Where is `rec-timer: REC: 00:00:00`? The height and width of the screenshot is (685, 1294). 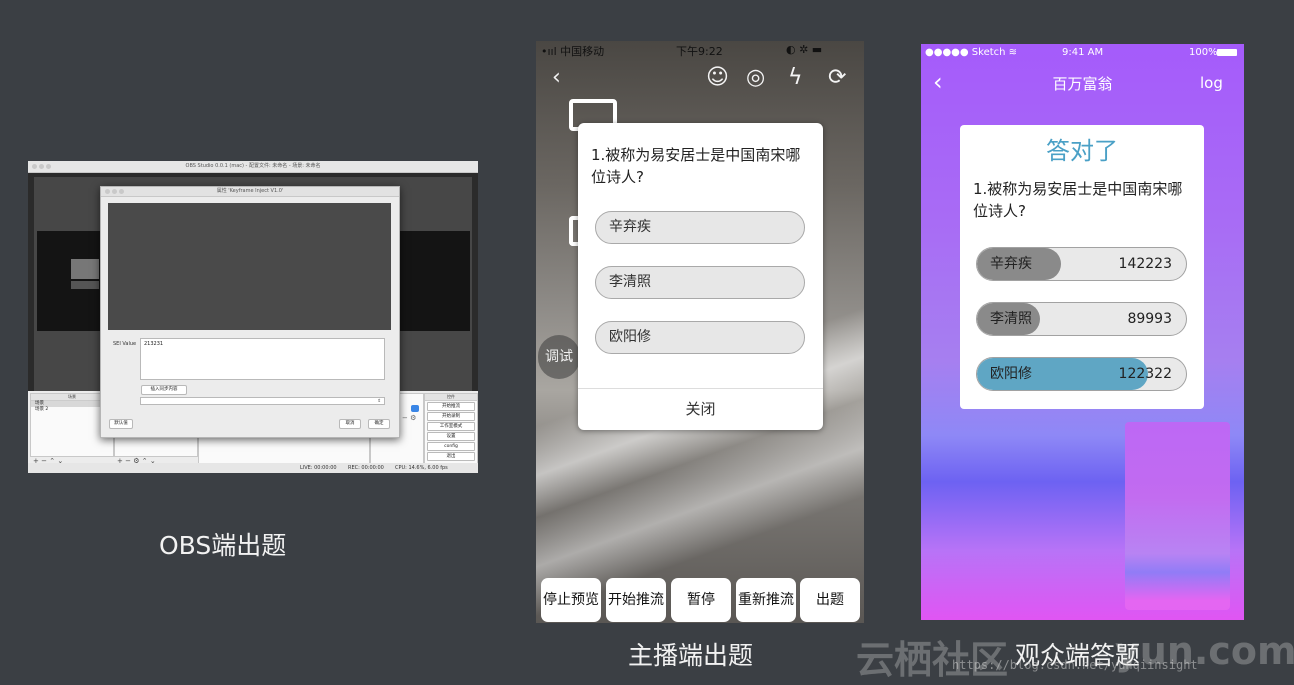
rec-timer: REC: 00:00:00 is located at coordinates (366, 468).